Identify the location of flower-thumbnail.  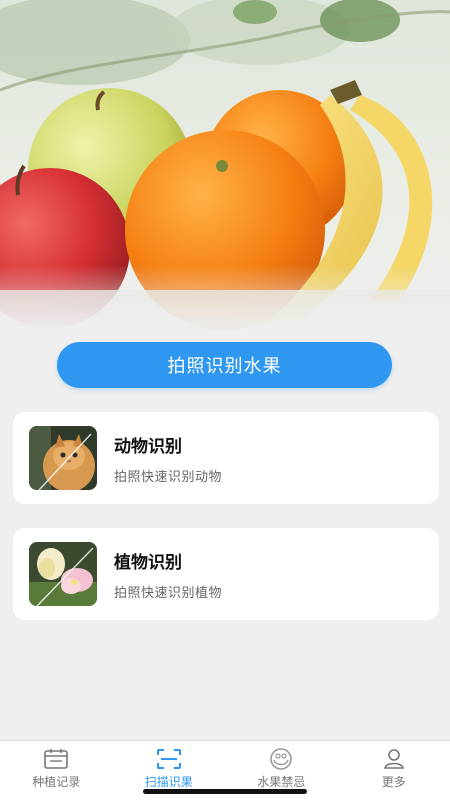
(63, 574).